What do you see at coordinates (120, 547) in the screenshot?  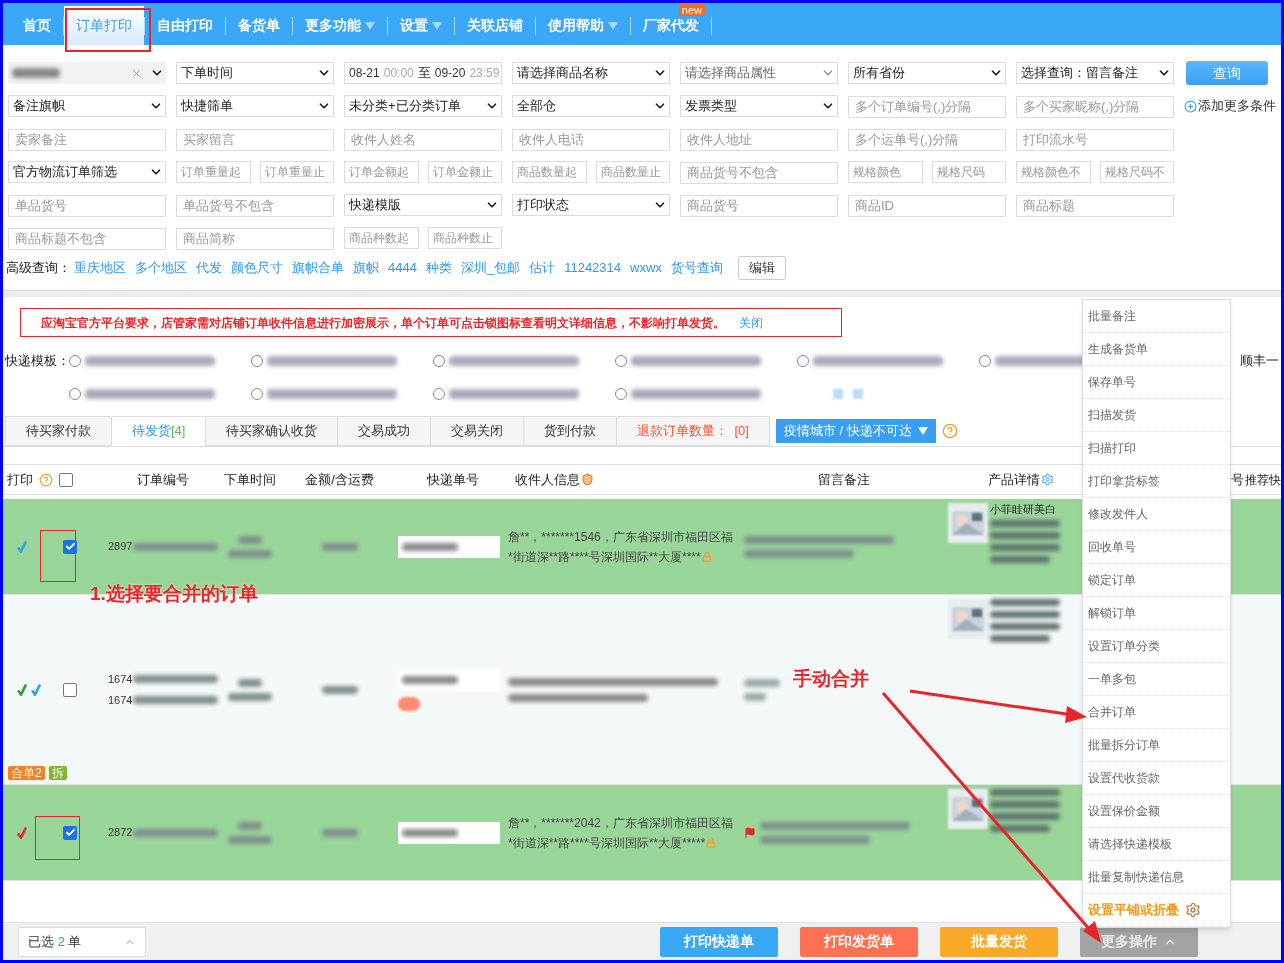 I see `order-number: 2897` at bounding box center [120, 547].